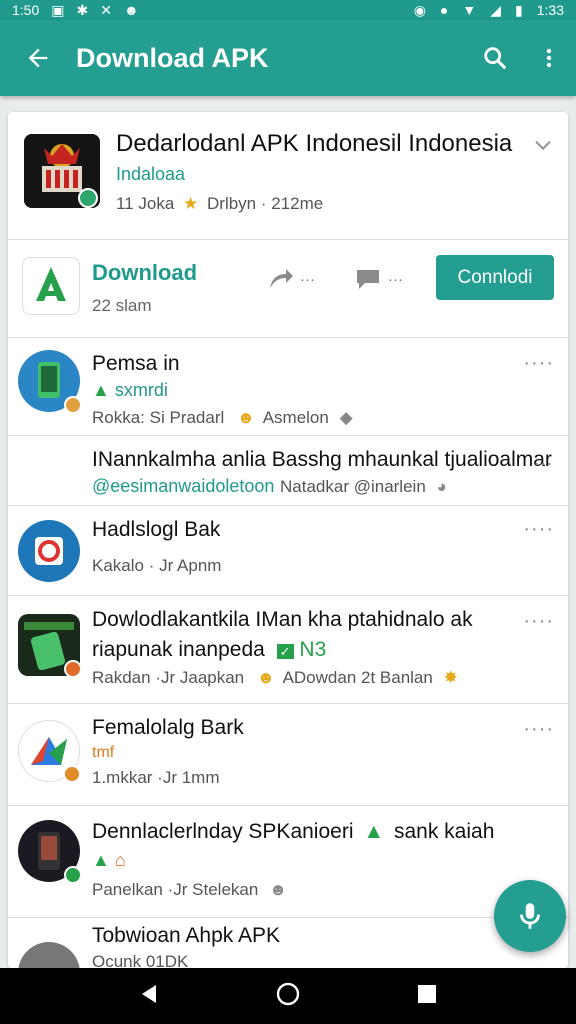  I want to click on nav-recents-button, so click(427, 996).